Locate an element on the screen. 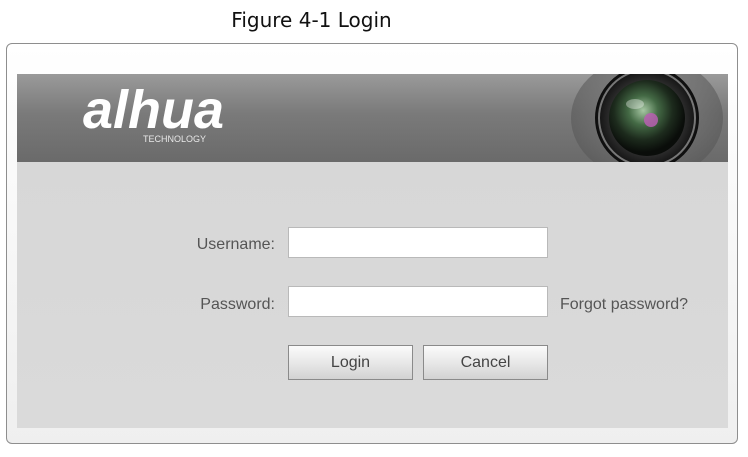 This screenshot has width=748, height=457. brand-logo-text: alhua is located at coordinates (153, 112).